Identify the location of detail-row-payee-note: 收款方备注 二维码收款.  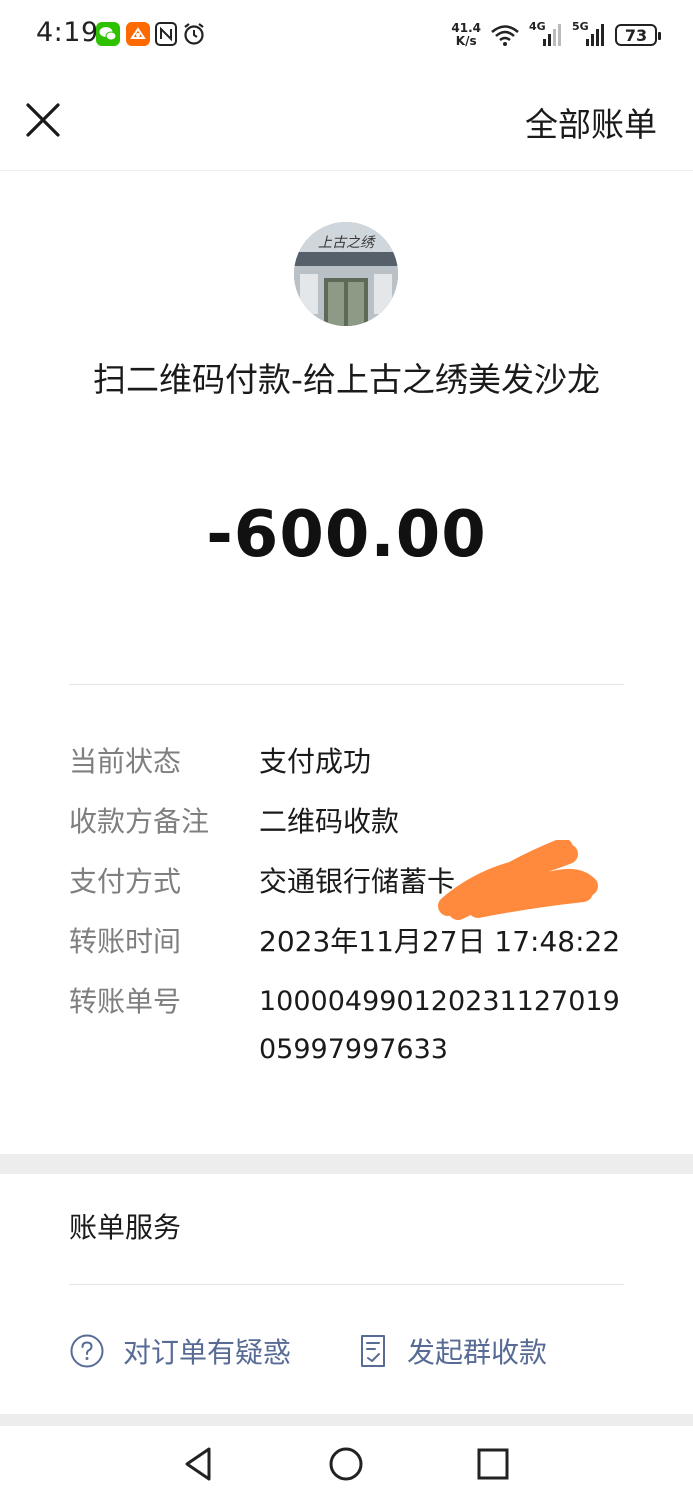
(359, 822).